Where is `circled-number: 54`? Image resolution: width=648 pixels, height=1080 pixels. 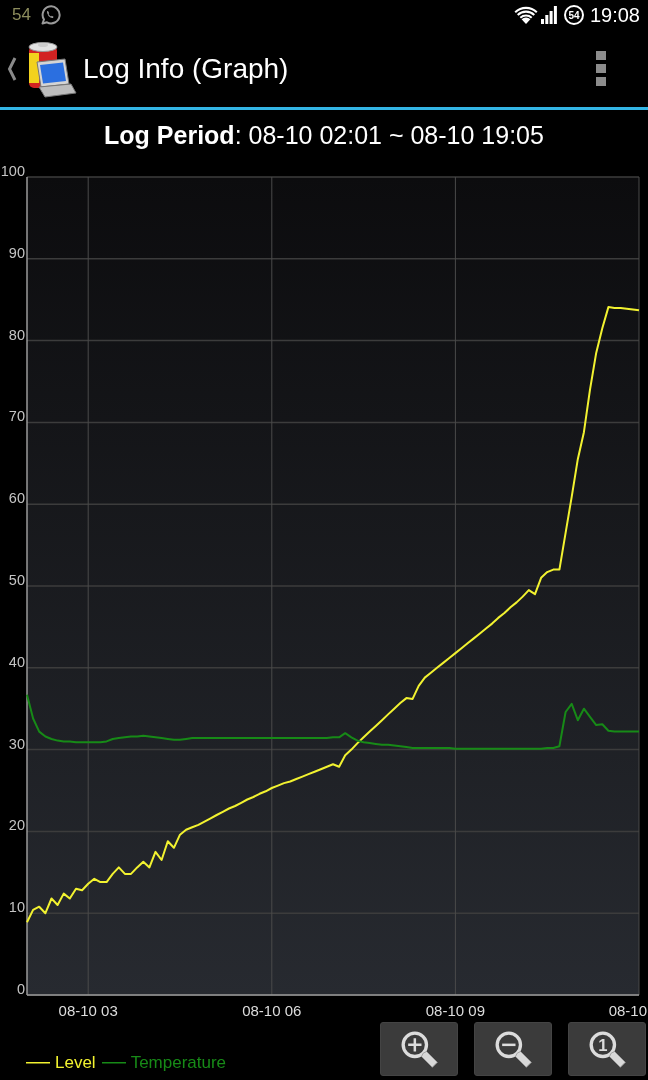
circled-number: 54 is located at coordinates (573, 15).